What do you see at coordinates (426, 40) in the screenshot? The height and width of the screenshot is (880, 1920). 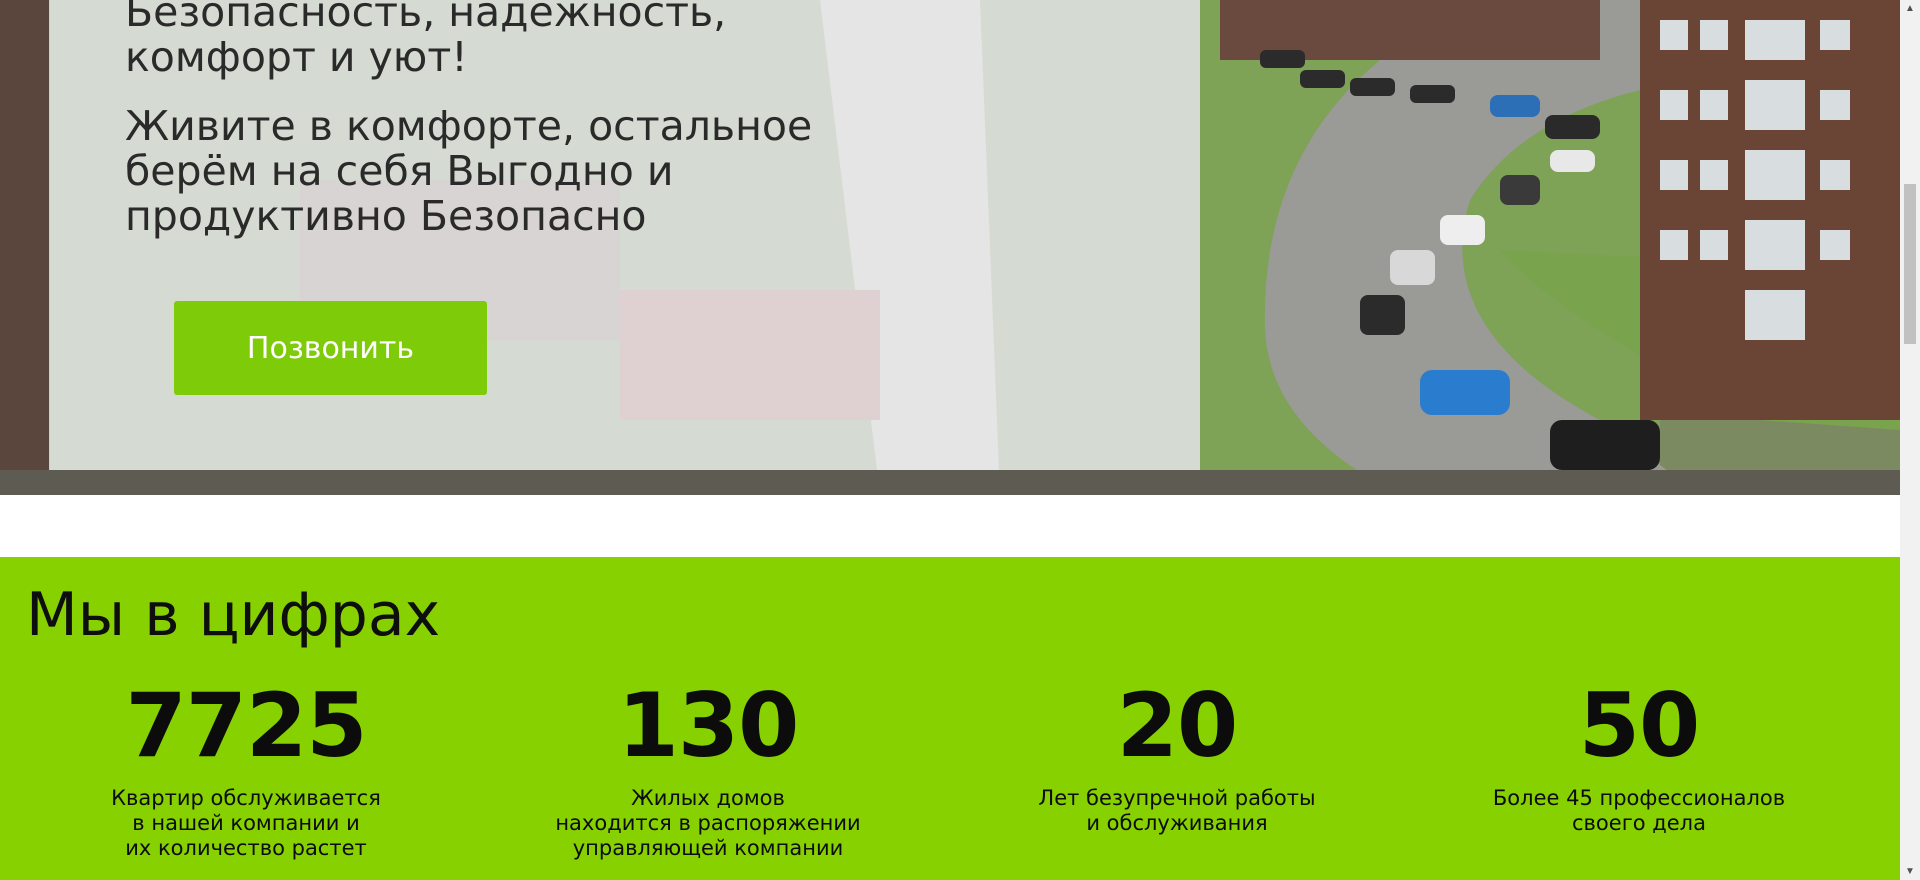 I see `hero-slogan: Безопасность, надёжность, комфорт и уют!` at bounding box center [426, 40].